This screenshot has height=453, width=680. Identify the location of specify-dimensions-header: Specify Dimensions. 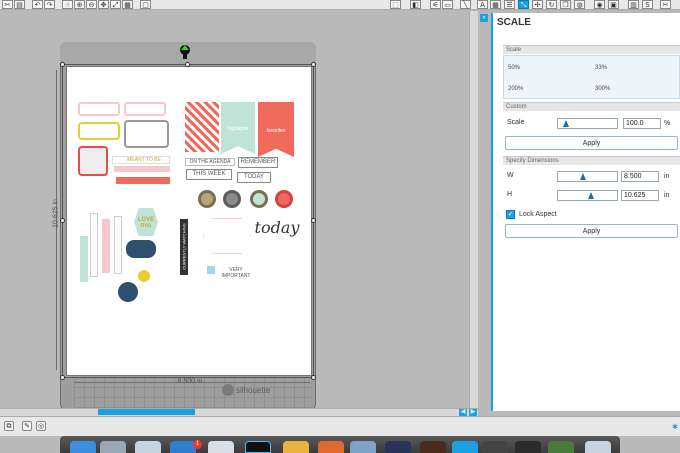
(591, 160).